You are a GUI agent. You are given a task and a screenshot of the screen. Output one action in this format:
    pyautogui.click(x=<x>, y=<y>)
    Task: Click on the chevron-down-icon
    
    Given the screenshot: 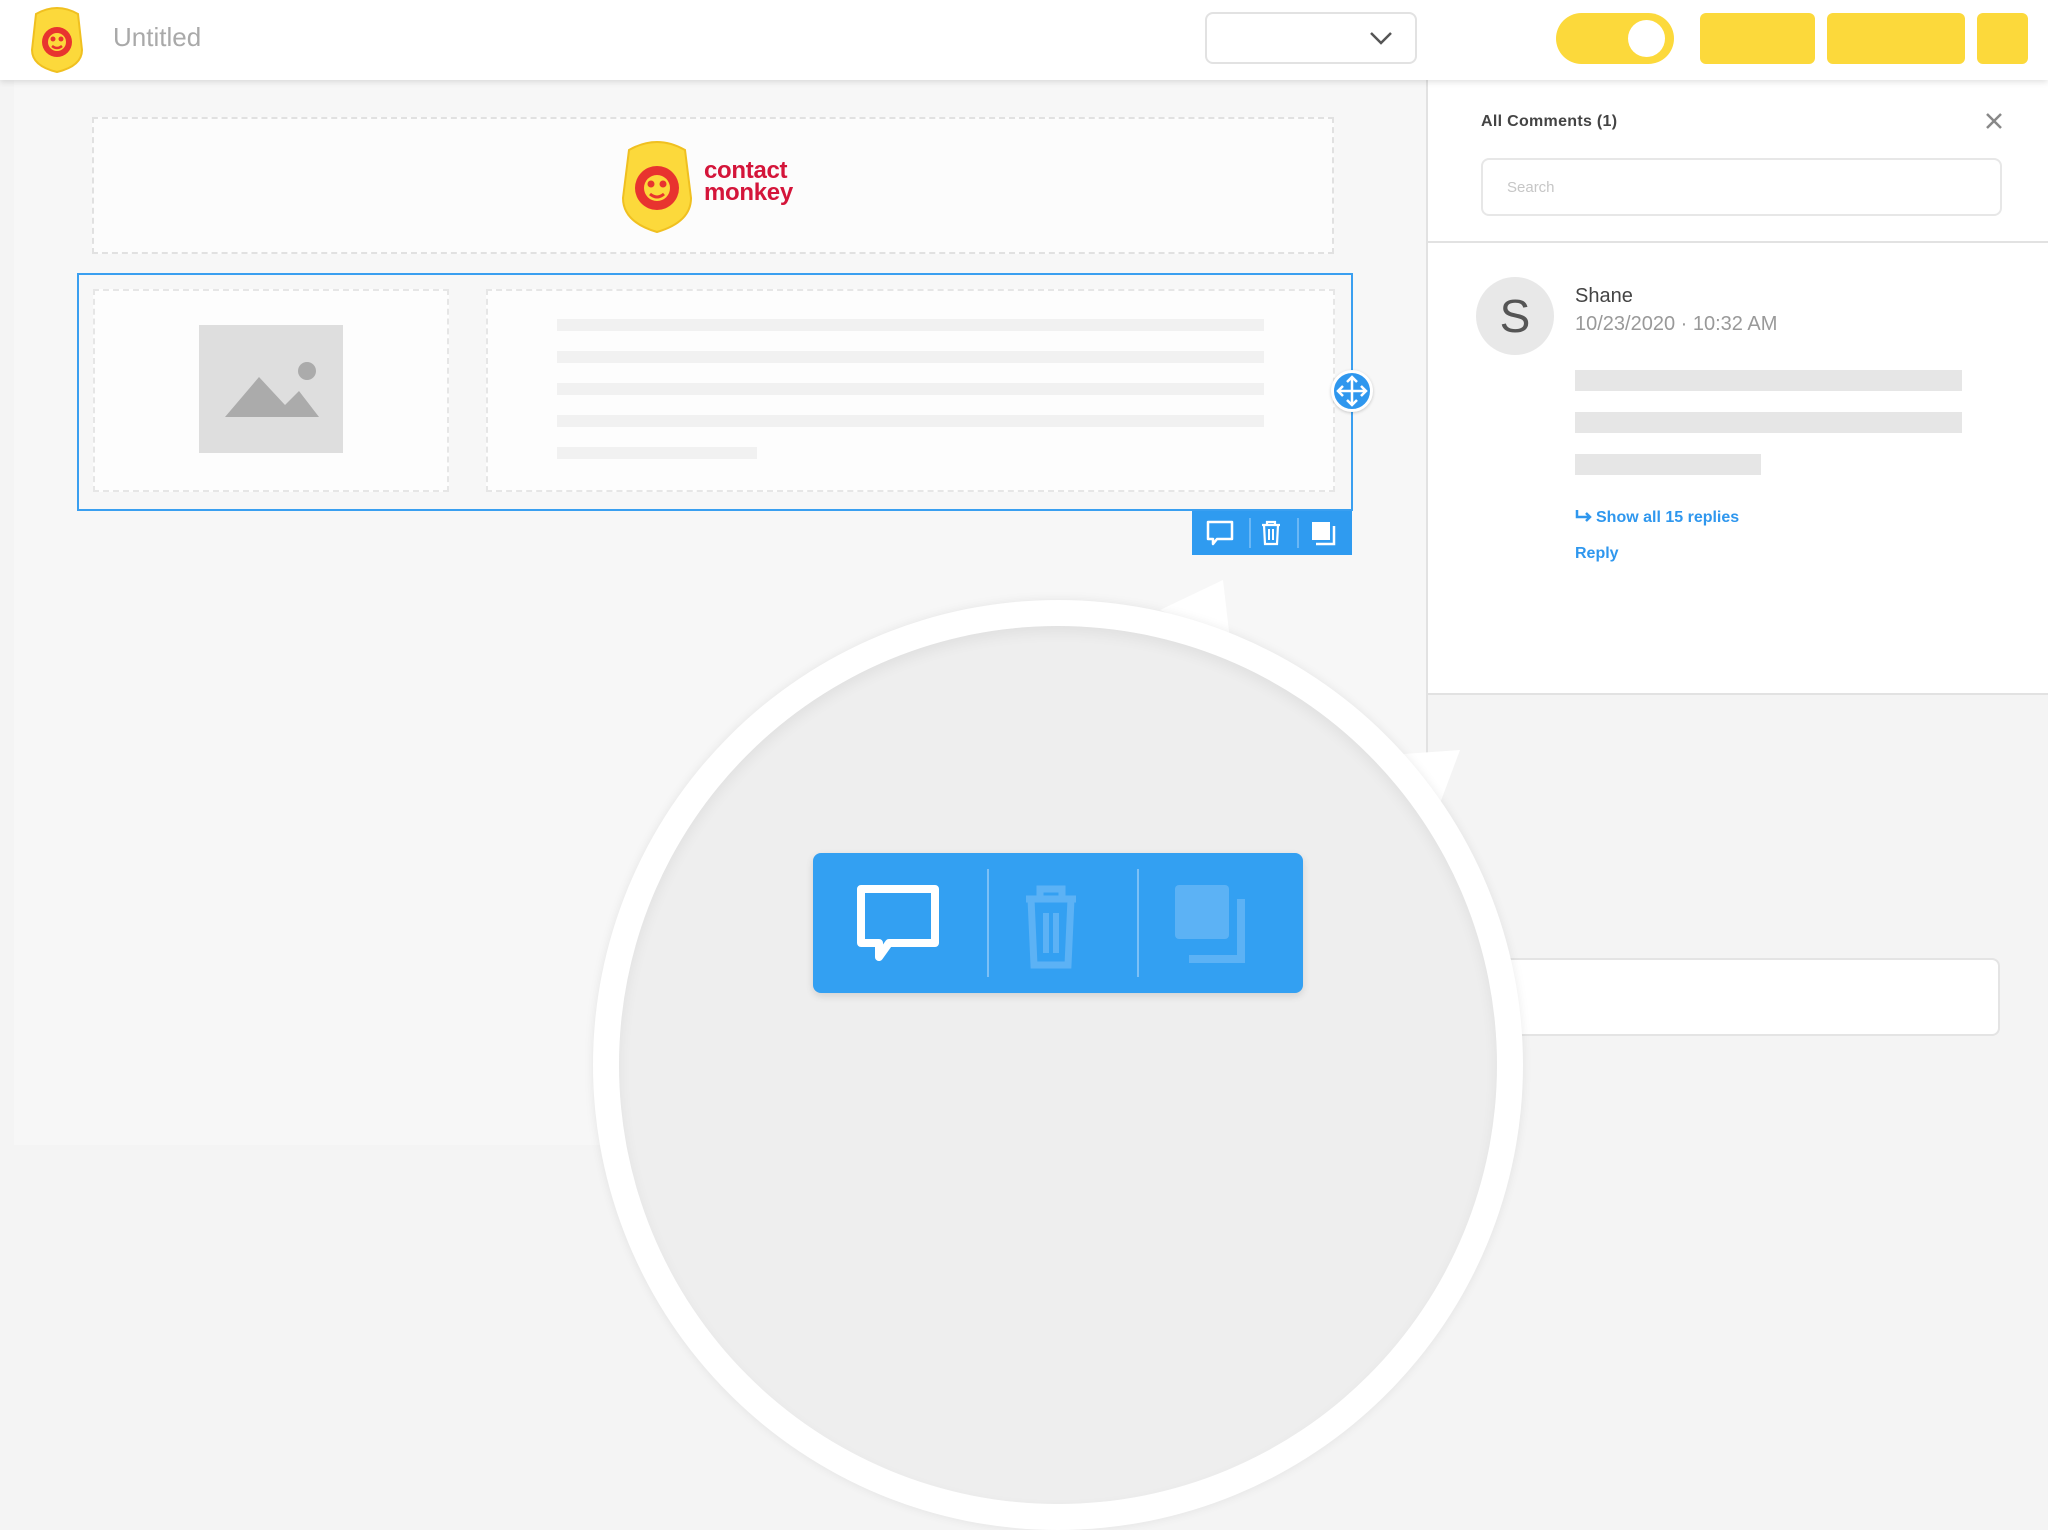 What is the action you would take?
    pyautogui.click(x=1381, y=38)
    